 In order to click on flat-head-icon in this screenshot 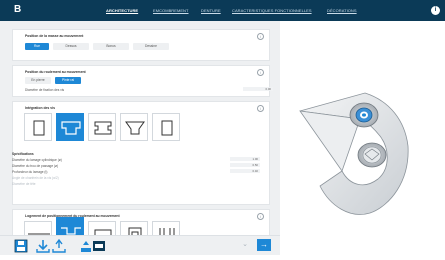, I will do `click(39, 128)`.